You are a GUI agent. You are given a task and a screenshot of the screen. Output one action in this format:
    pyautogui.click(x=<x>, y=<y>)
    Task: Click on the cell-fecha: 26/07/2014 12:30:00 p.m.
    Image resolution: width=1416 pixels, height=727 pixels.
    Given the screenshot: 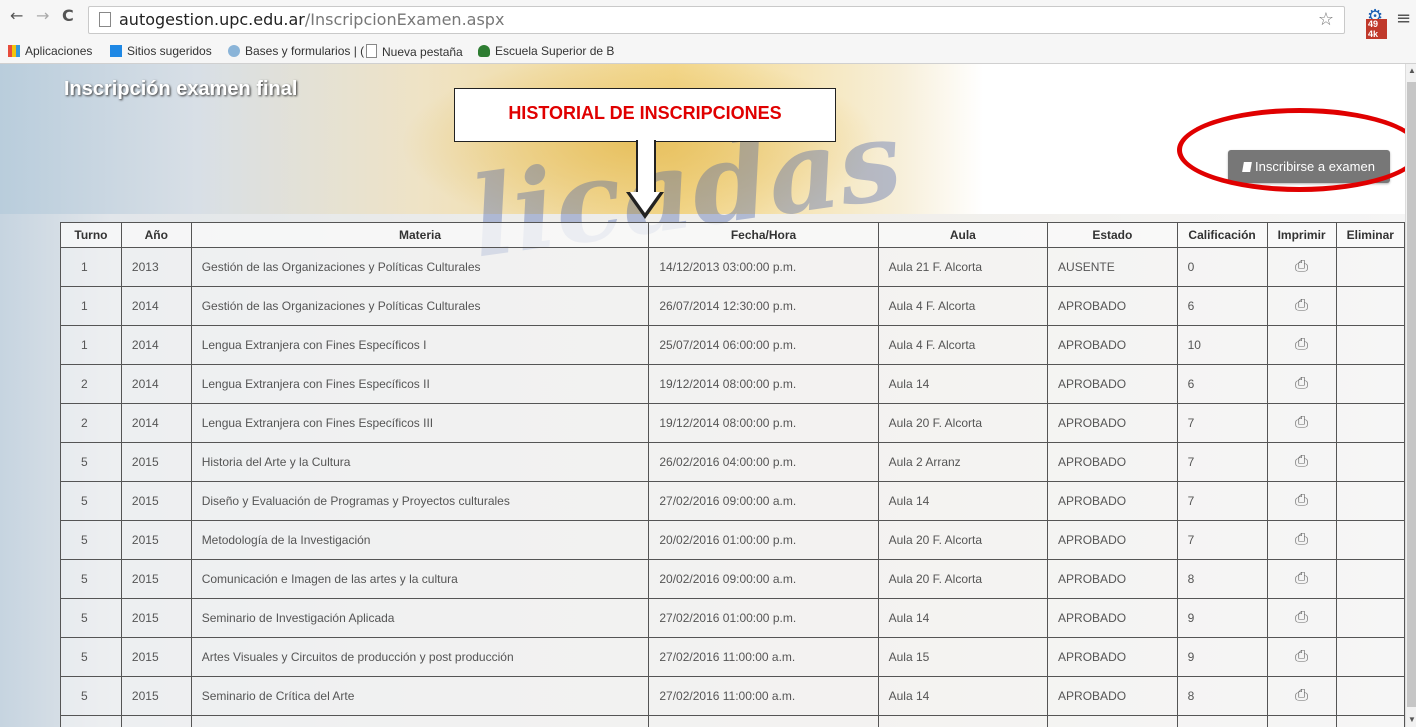 What is the action you would take?
    pyautogui.click(x=763, y=306)
    